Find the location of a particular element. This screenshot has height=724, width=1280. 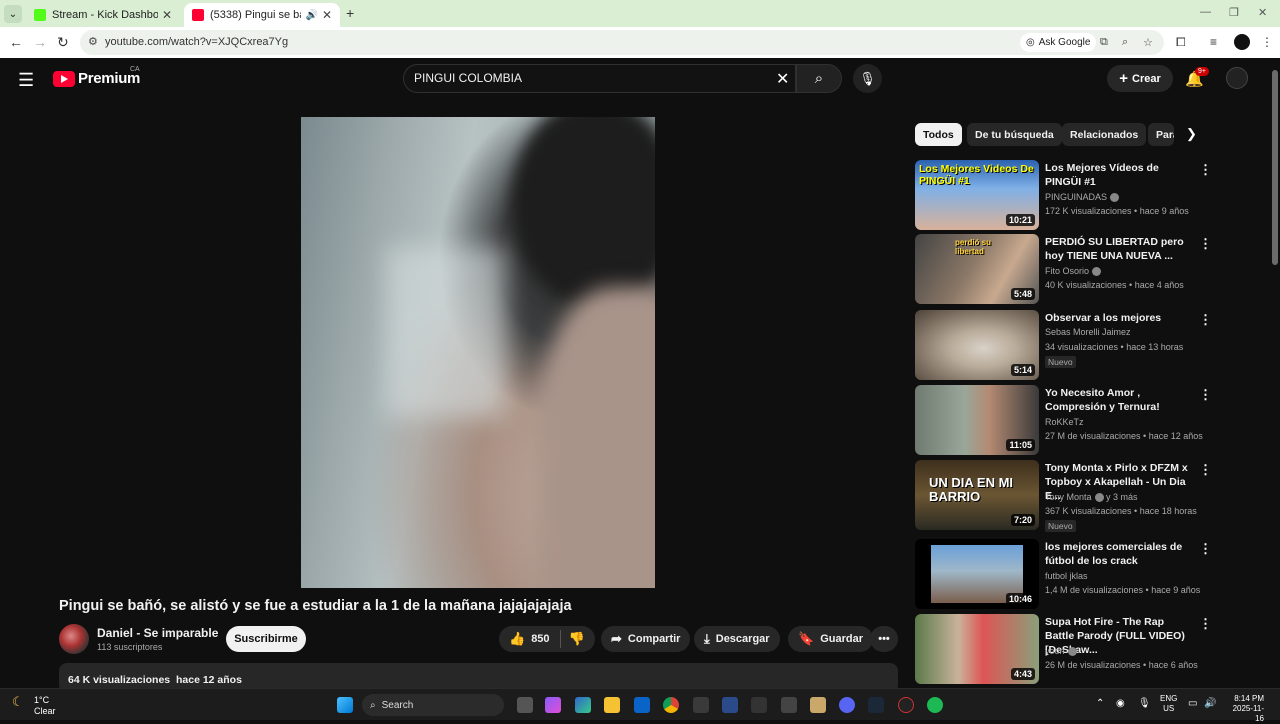

vpn-icon is located at coordinates (730, 705).